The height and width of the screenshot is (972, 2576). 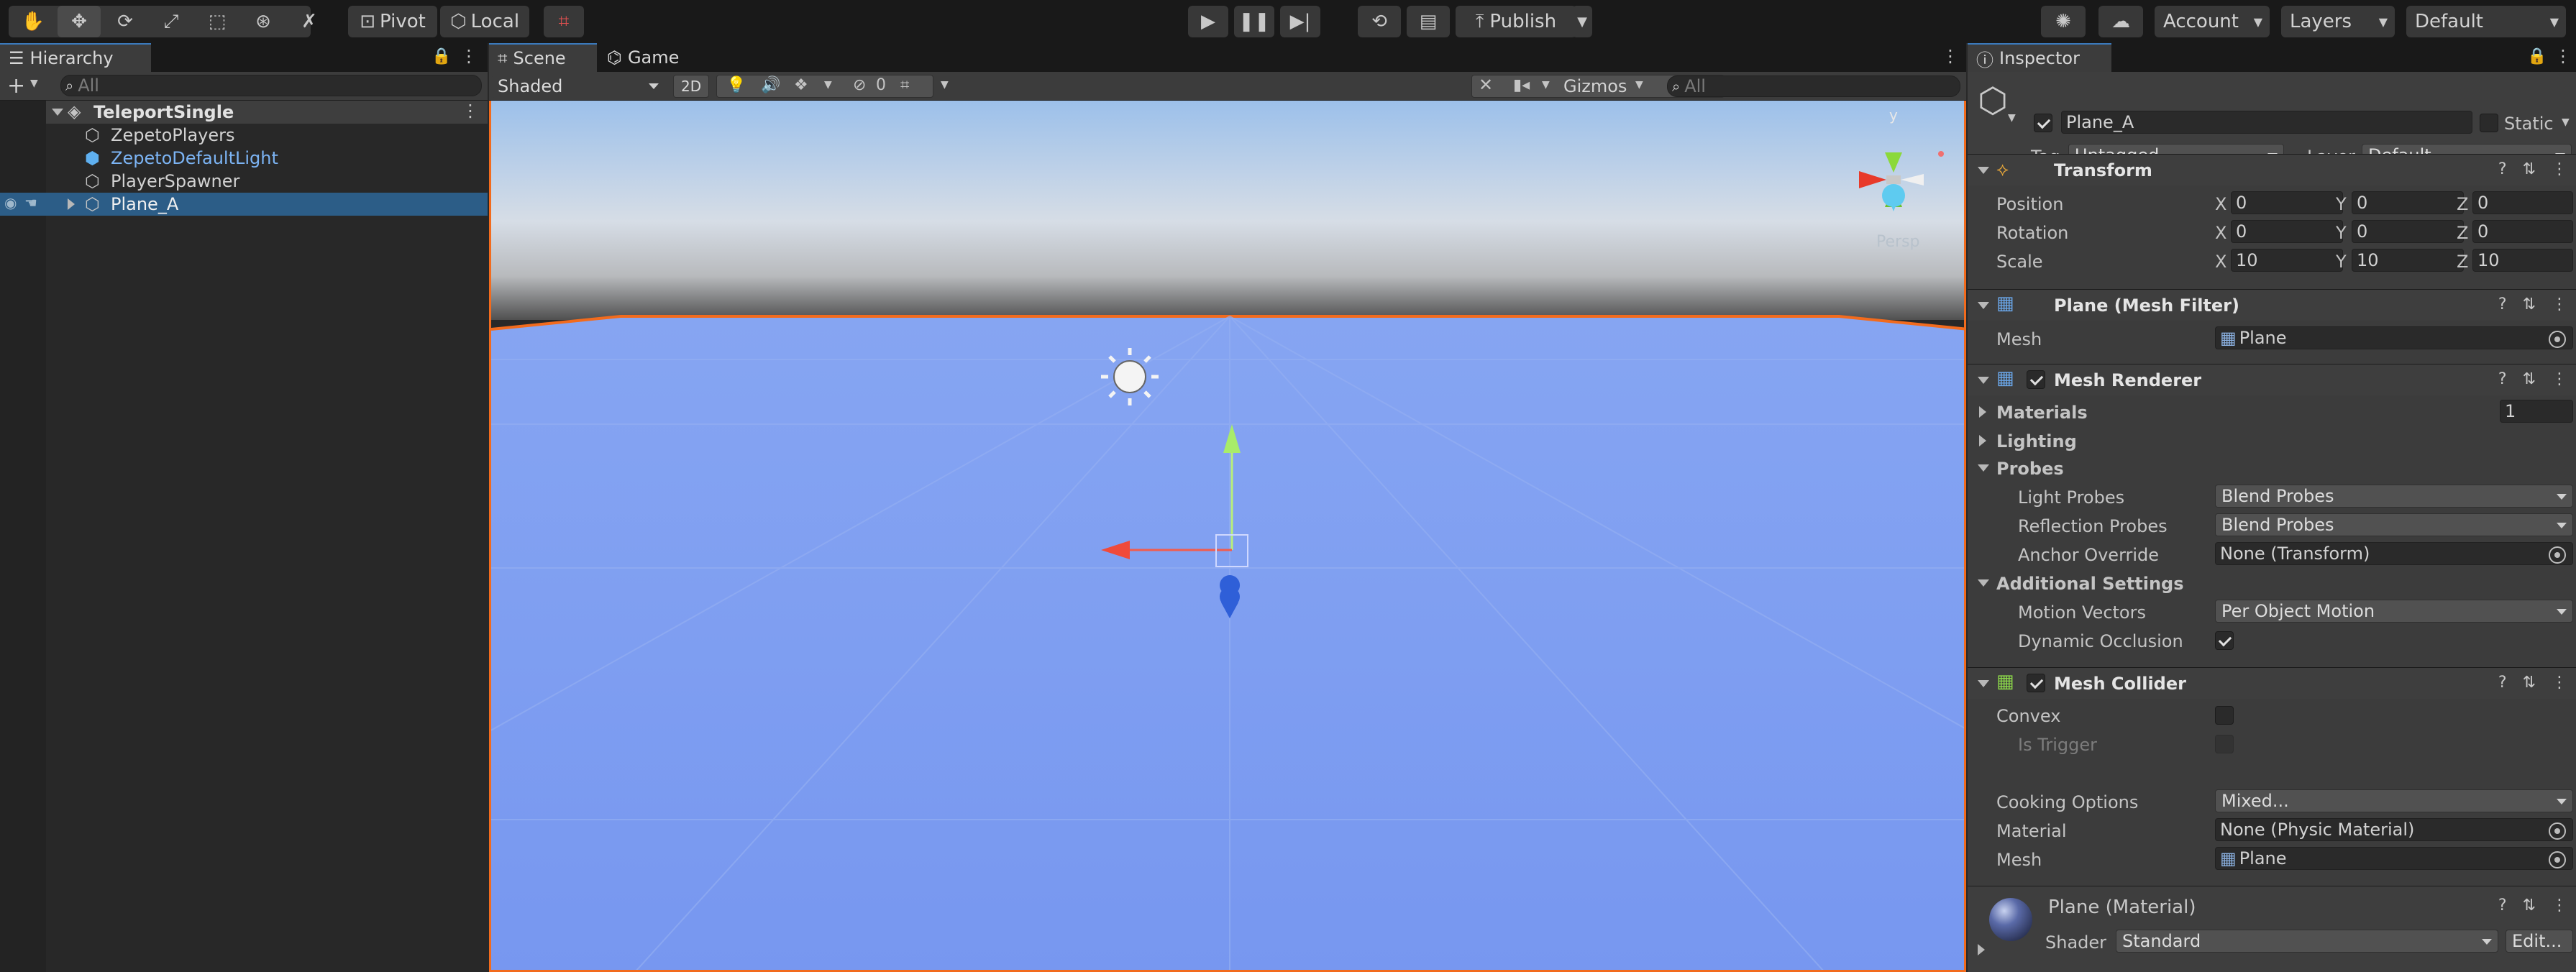 What do you see at coordinates (2272, 379) in the screenshot?
I see `mesh-renderer-component-header: ▦ Mesh Renderer ? ⇅ ⋮` at bounding box center [2272, 379].